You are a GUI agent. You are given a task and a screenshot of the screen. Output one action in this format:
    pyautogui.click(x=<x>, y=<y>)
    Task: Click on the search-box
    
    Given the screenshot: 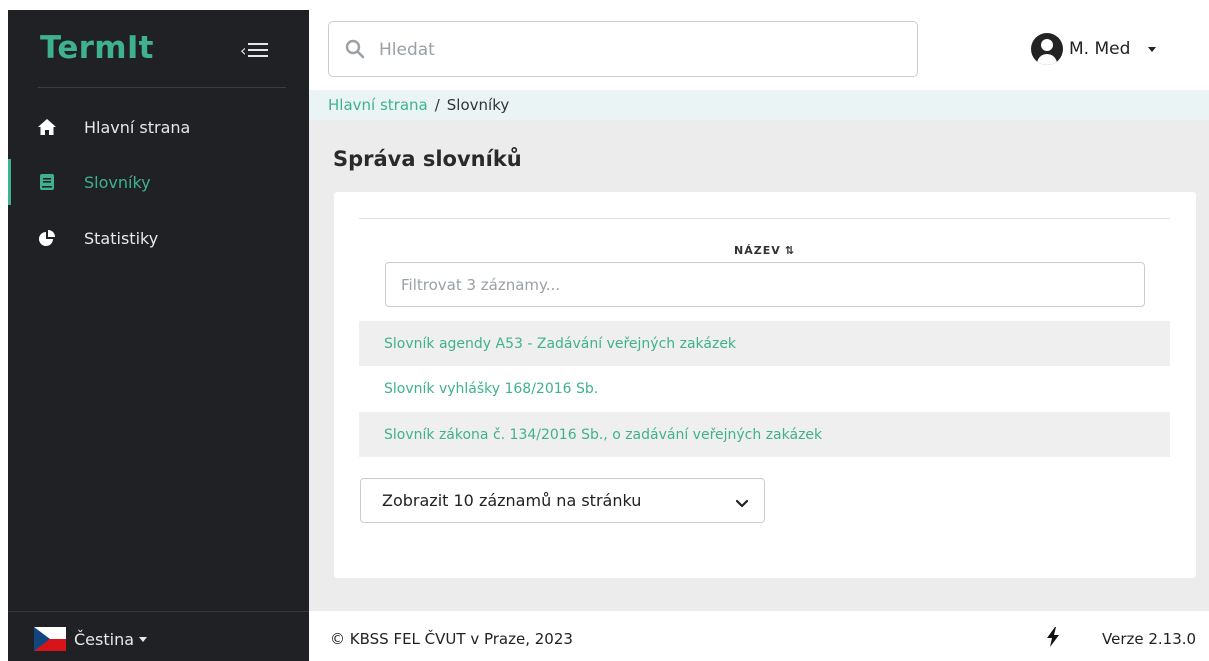 What is the action you would take?
    pyautogui.click(x=623, y=49)
    